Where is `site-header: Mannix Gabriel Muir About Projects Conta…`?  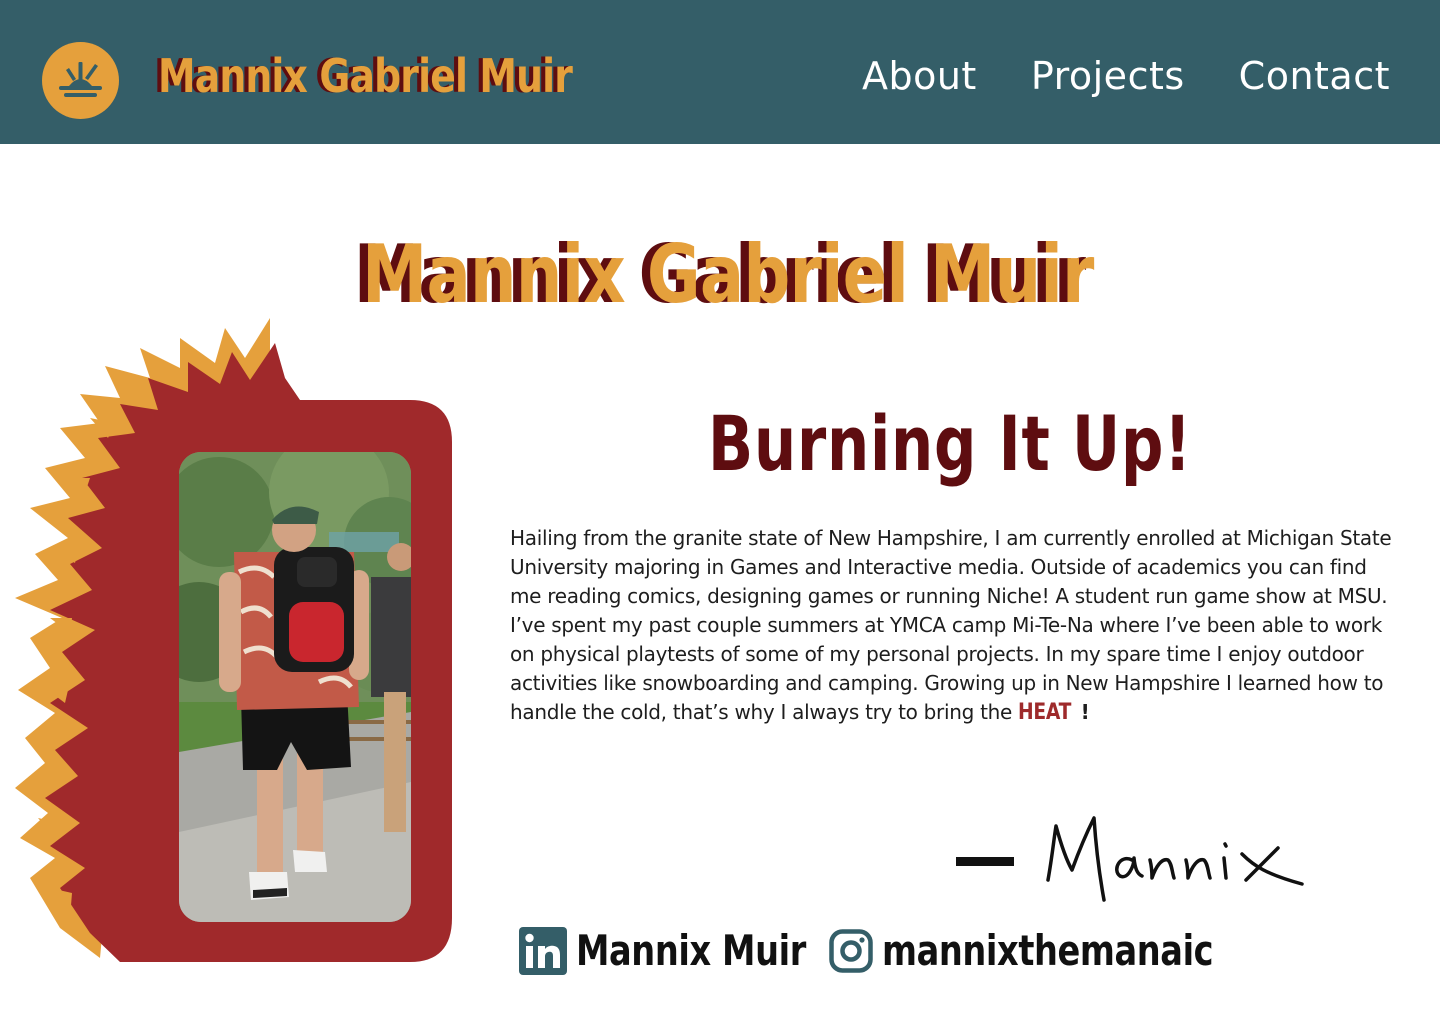
site-header: Mannix Gabriel Muir About Projects Conta… is located at coordinates (720, 72).